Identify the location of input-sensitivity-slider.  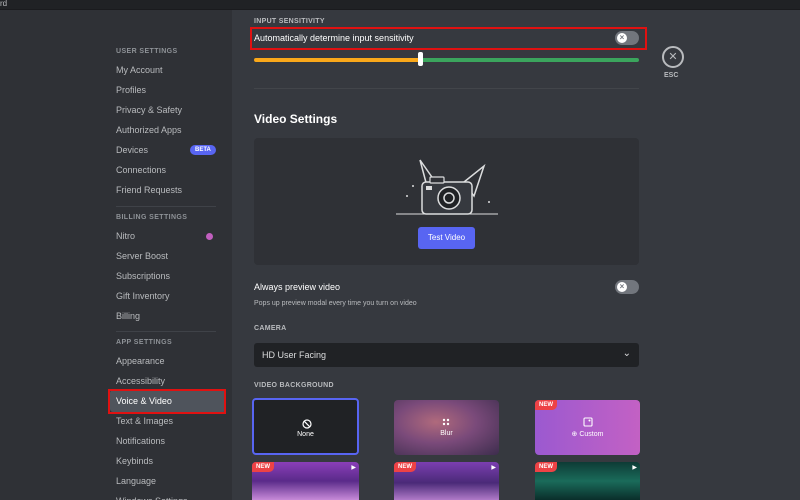
(446, 60).